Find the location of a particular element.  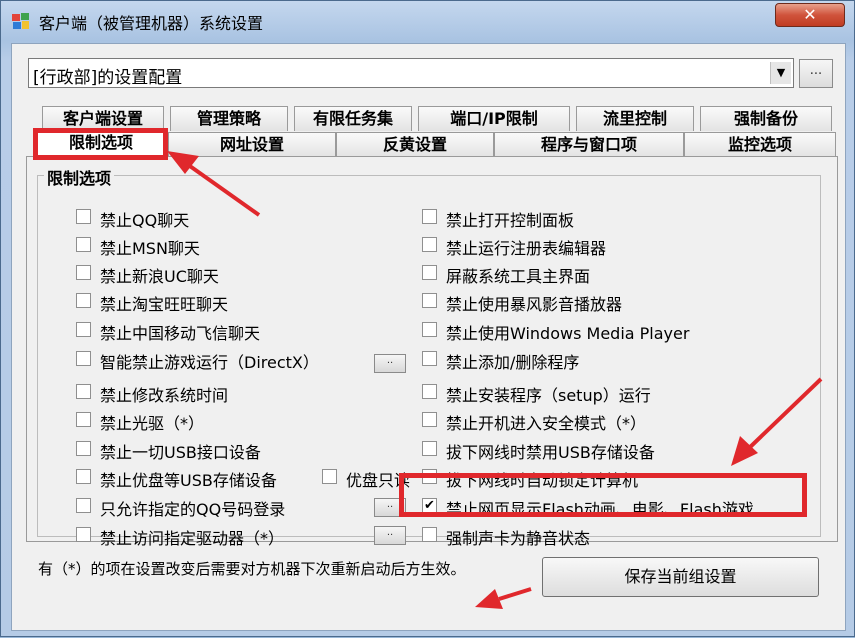

arrow-to-save-line is located at coordinates (515, 594).